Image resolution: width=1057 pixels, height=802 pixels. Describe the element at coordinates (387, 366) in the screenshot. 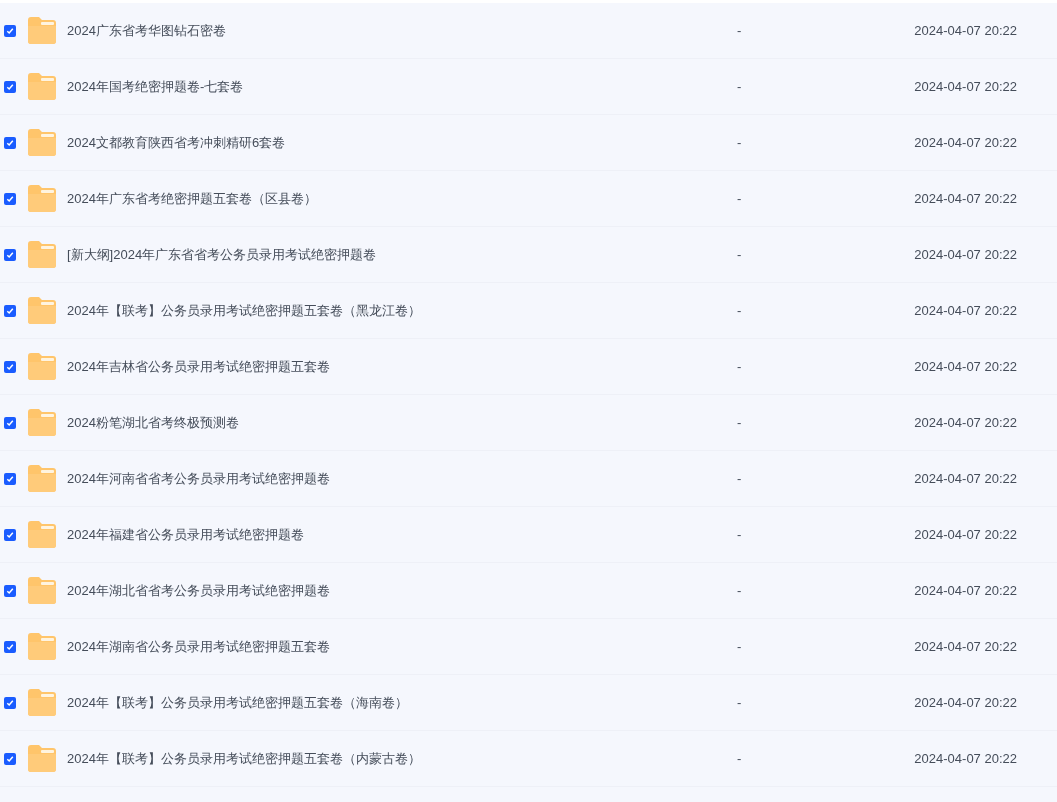

I see `folder-name: 2024年吉林省公务员录用考试绝密押题五套卷` at that location.